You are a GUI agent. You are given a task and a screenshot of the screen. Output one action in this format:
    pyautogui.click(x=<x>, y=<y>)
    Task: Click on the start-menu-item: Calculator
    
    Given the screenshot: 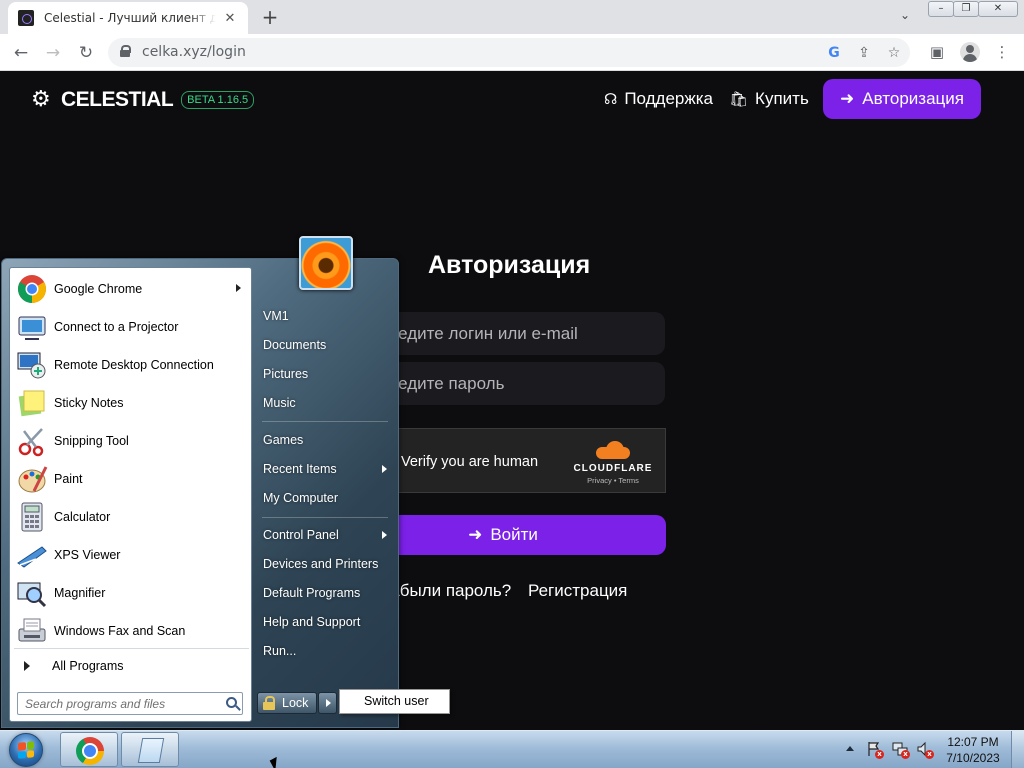 What is the action you would take?
    pyautogui.click(x=131, y=517)
    